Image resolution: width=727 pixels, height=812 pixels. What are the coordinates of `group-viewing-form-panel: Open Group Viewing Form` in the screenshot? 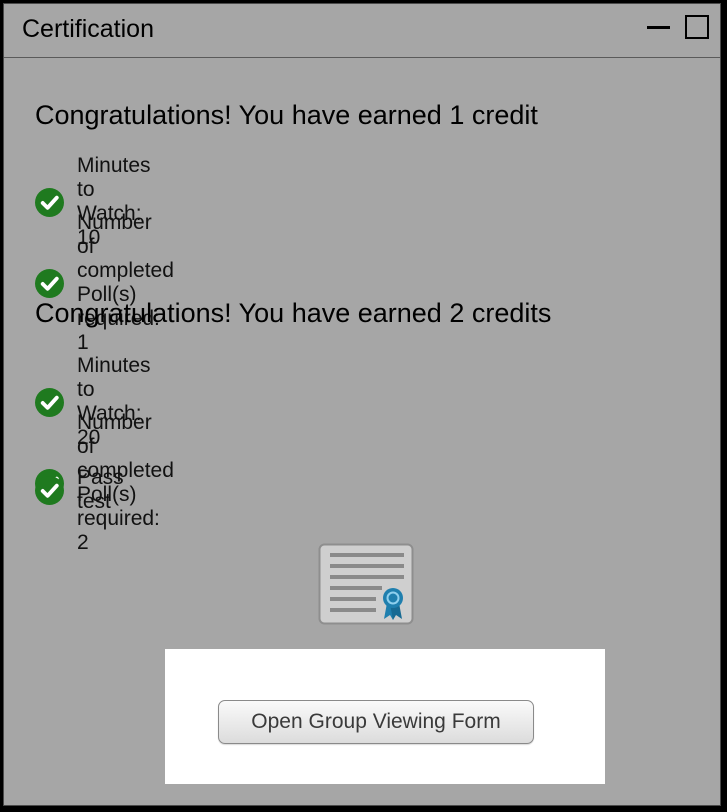 It's located at (385, 716).